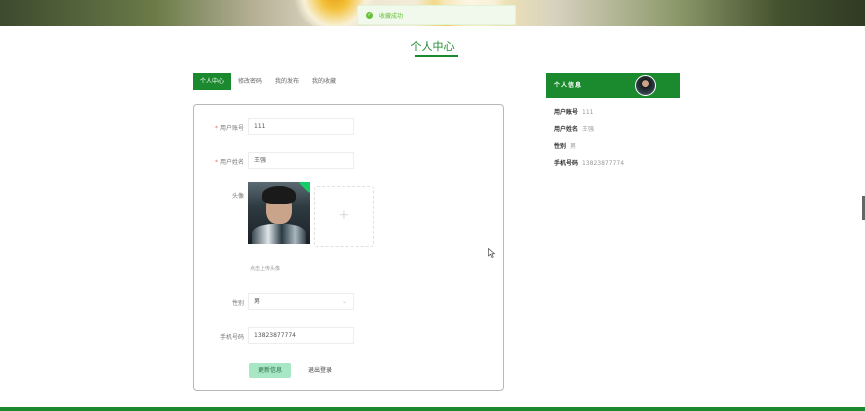 This screenshot has height=411, width=865. Describe the element at coordinates (492, 253) in the screenshot. I see `mouse-cursor-icon` at that location.